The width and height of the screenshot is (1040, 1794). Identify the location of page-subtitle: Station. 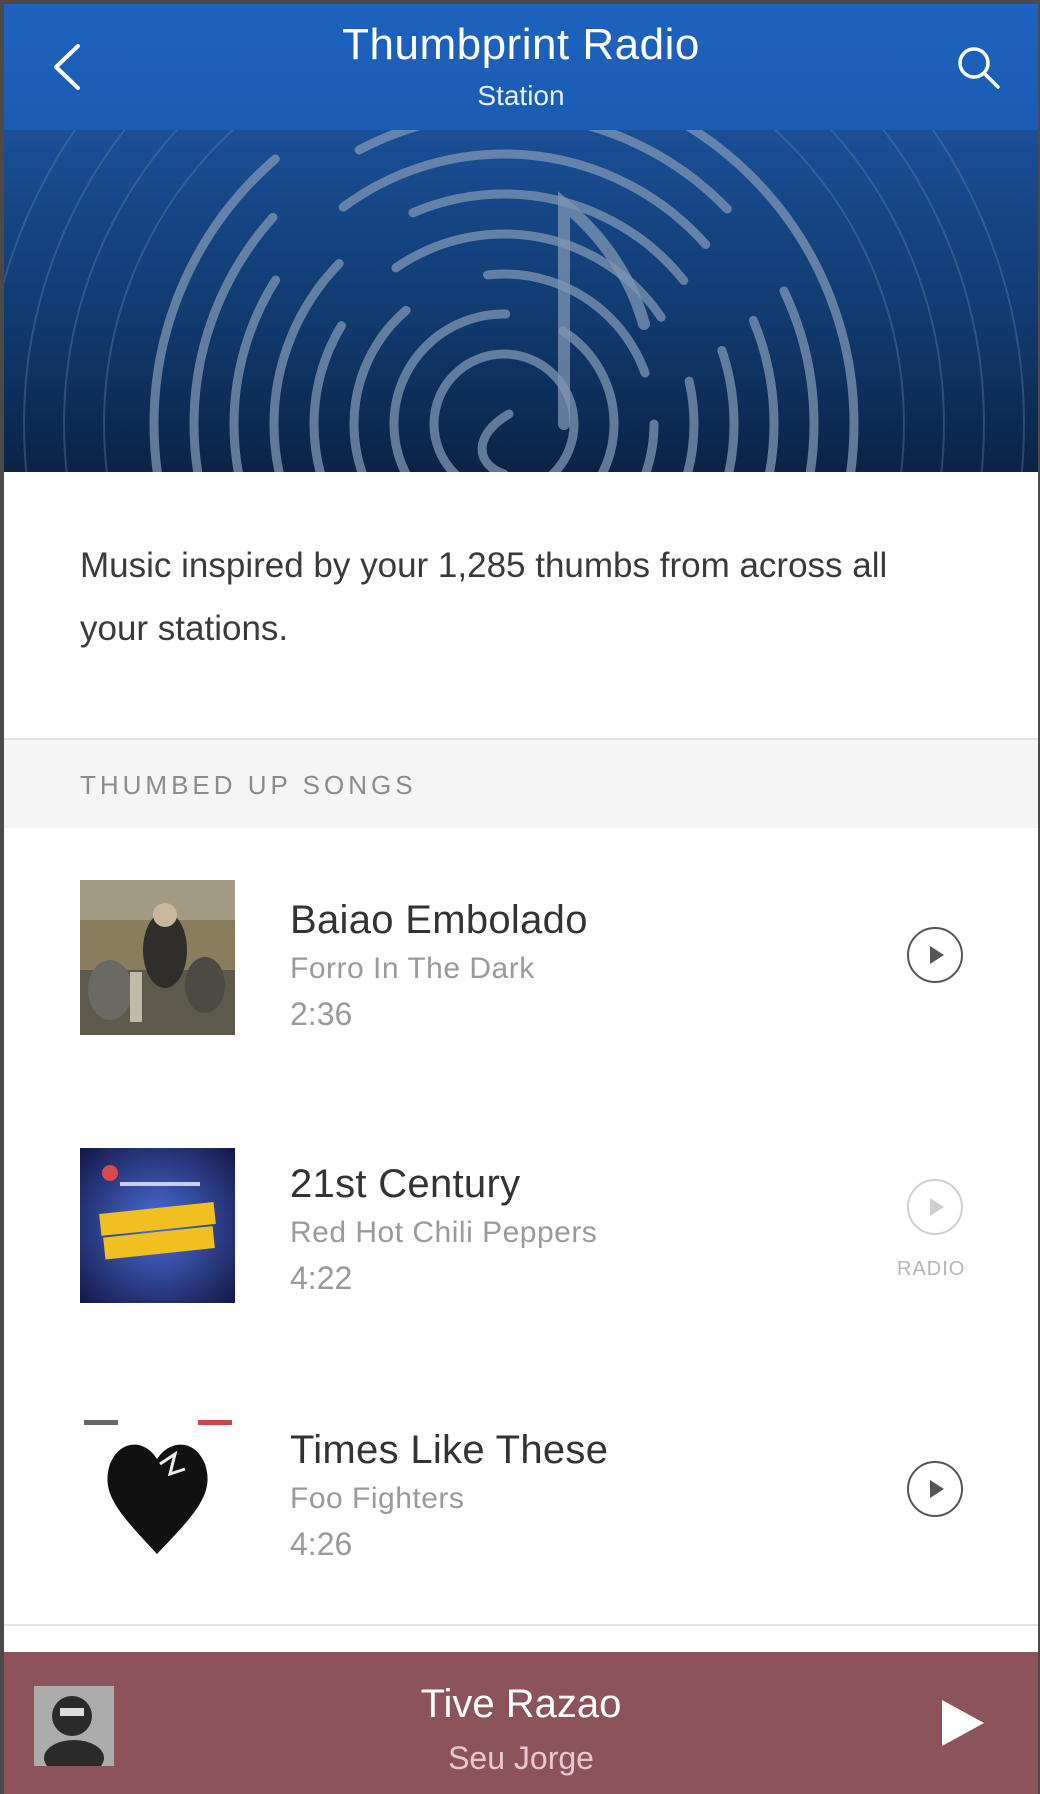
(521, 95).